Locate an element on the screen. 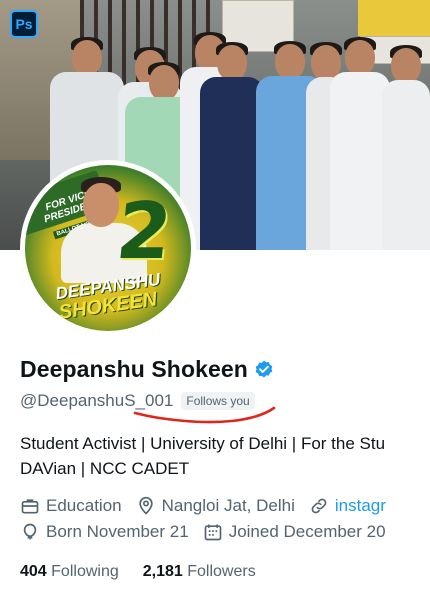  profile-birthday: Born November 21 is located at coordinates (104, 532).